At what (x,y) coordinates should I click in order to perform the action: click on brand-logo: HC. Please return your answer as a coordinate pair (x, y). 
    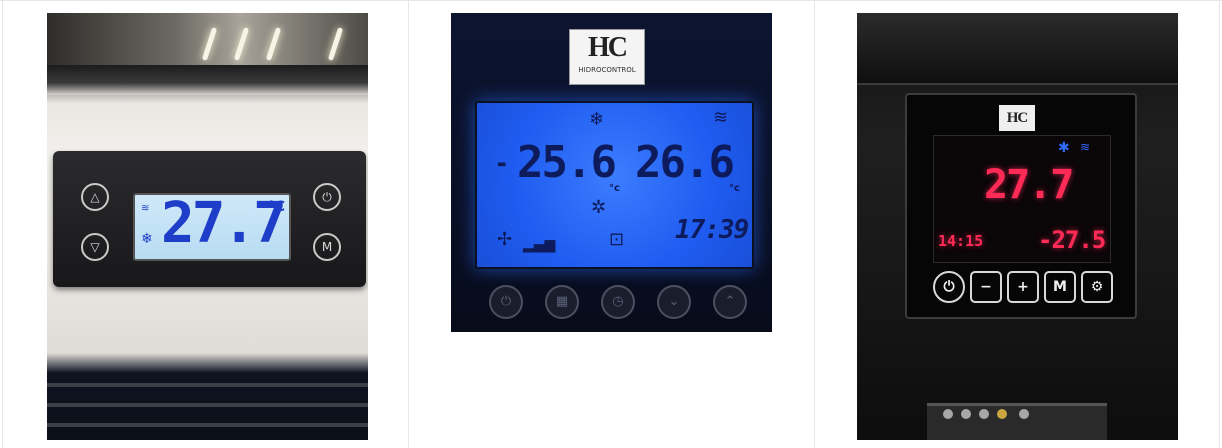
    Looking at the image, I should click on (1017, 118).